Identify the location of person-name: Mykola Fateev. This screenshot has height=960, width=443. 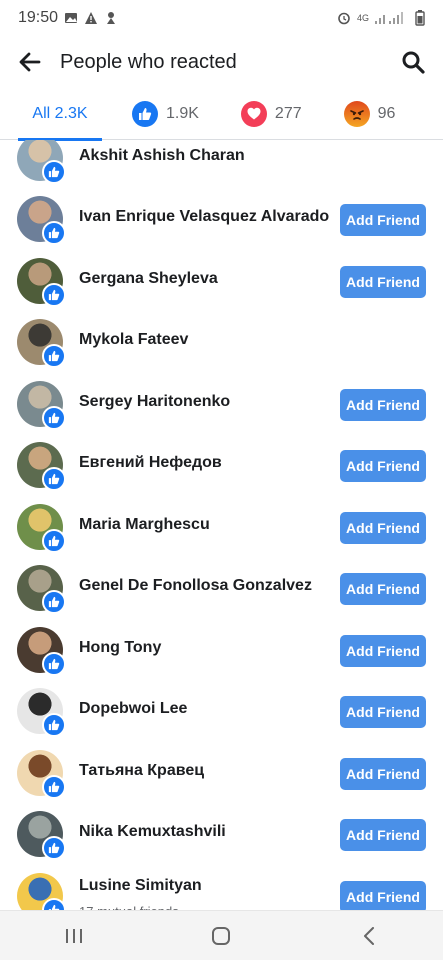
(133, 340).